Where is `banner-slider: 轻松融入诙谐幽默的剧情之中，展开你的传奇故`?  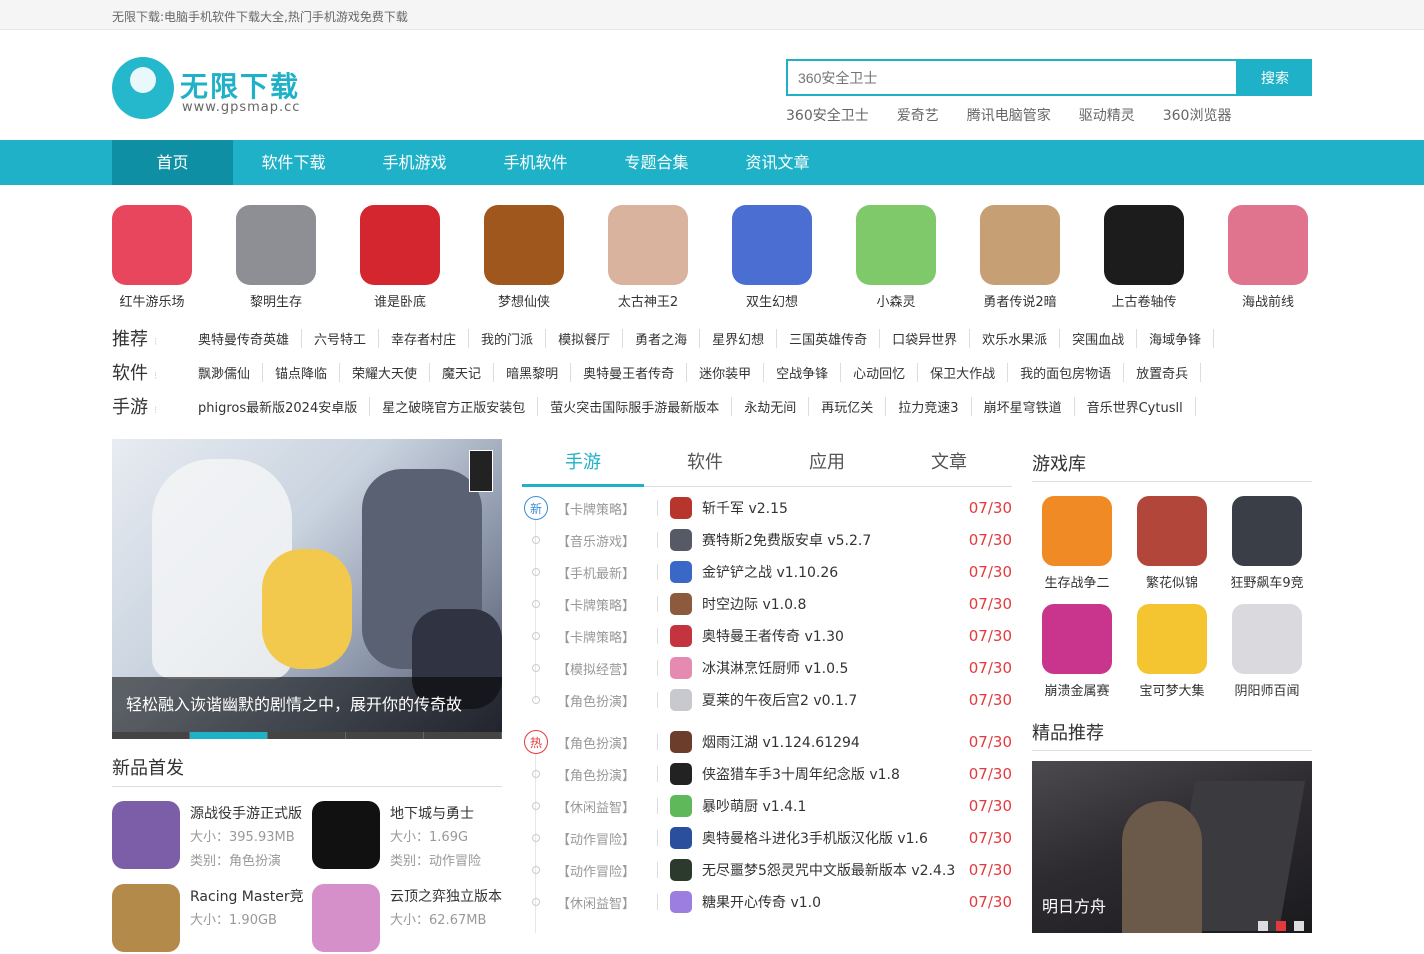 banner-slider: 轻松融入诙谐幽默的剧情之中，展开你的传奇故 is located at coordinates (307, 589).